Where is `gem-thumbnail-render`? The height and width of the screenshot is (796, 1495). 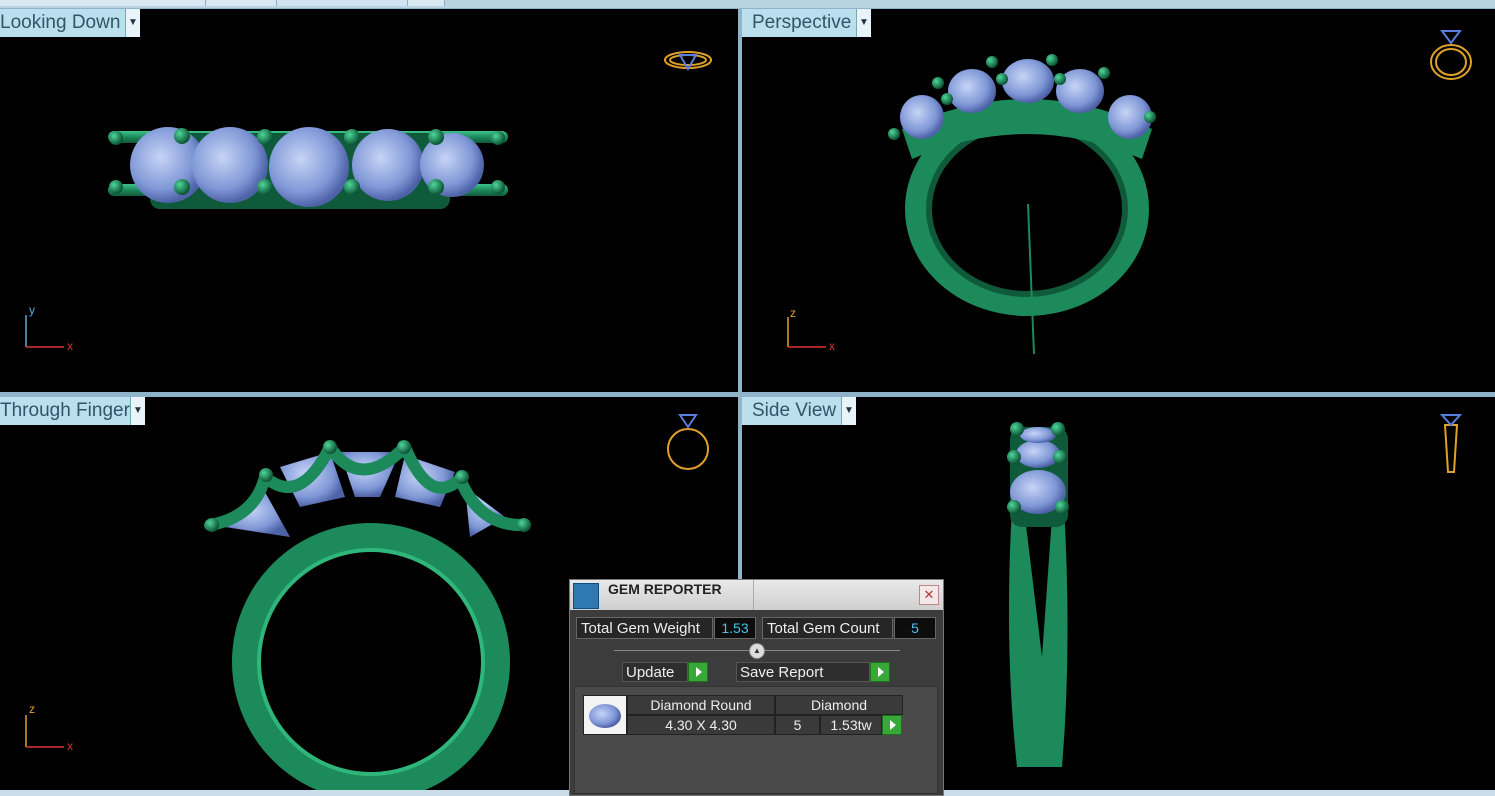 gem-thumbnail-render is located at coordinates (605, 716).